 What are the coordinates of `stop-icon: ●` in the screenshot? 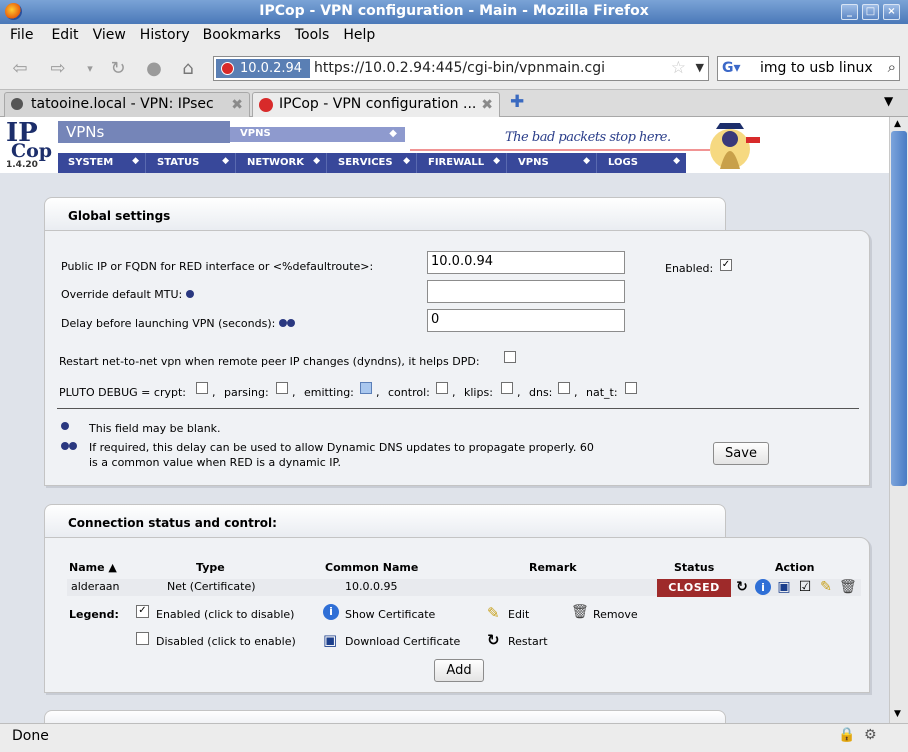 It's located at (154, 69).